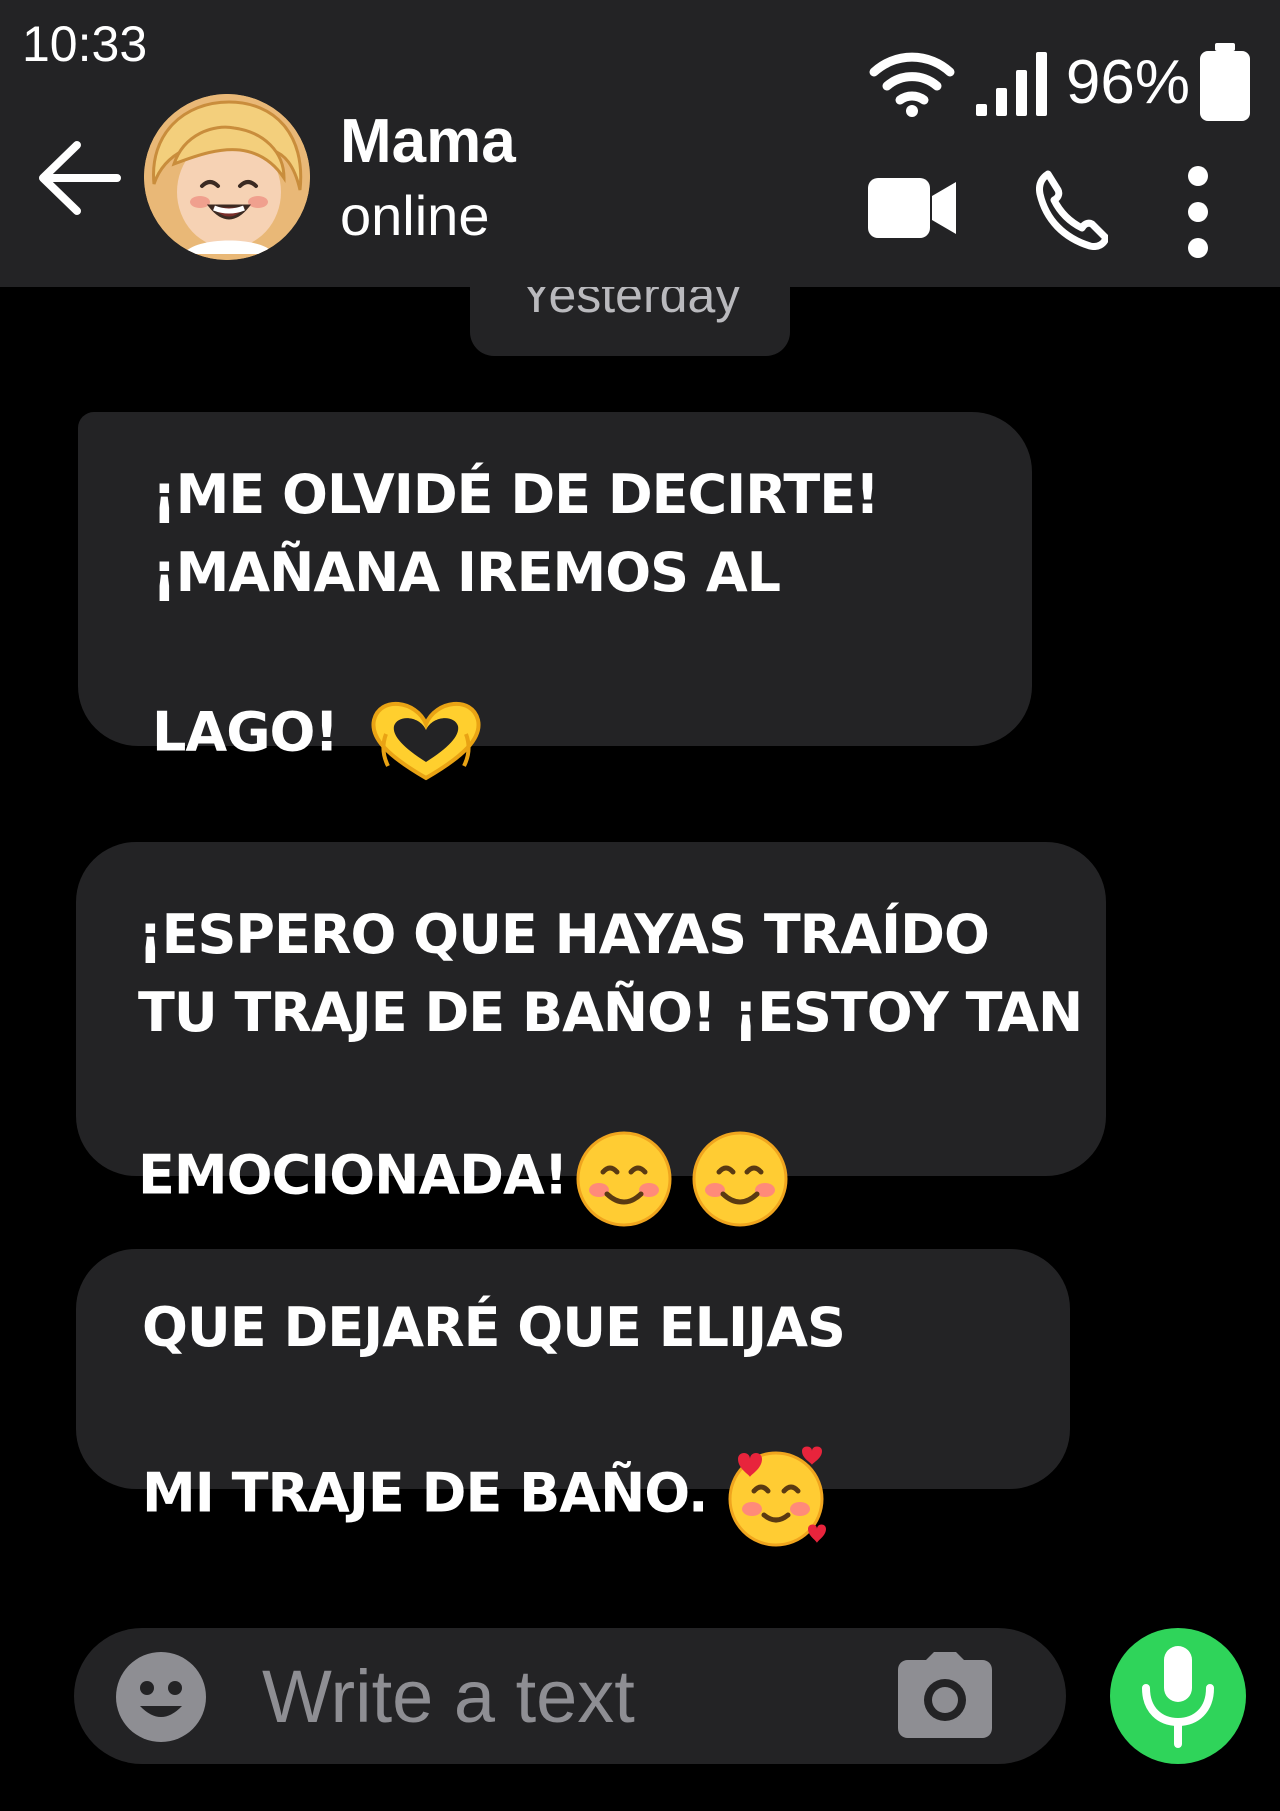  Describe the element at coordinates (776, 1497) in the screenshot. I see `smiling-face-with-hearts-emoji` at that location.